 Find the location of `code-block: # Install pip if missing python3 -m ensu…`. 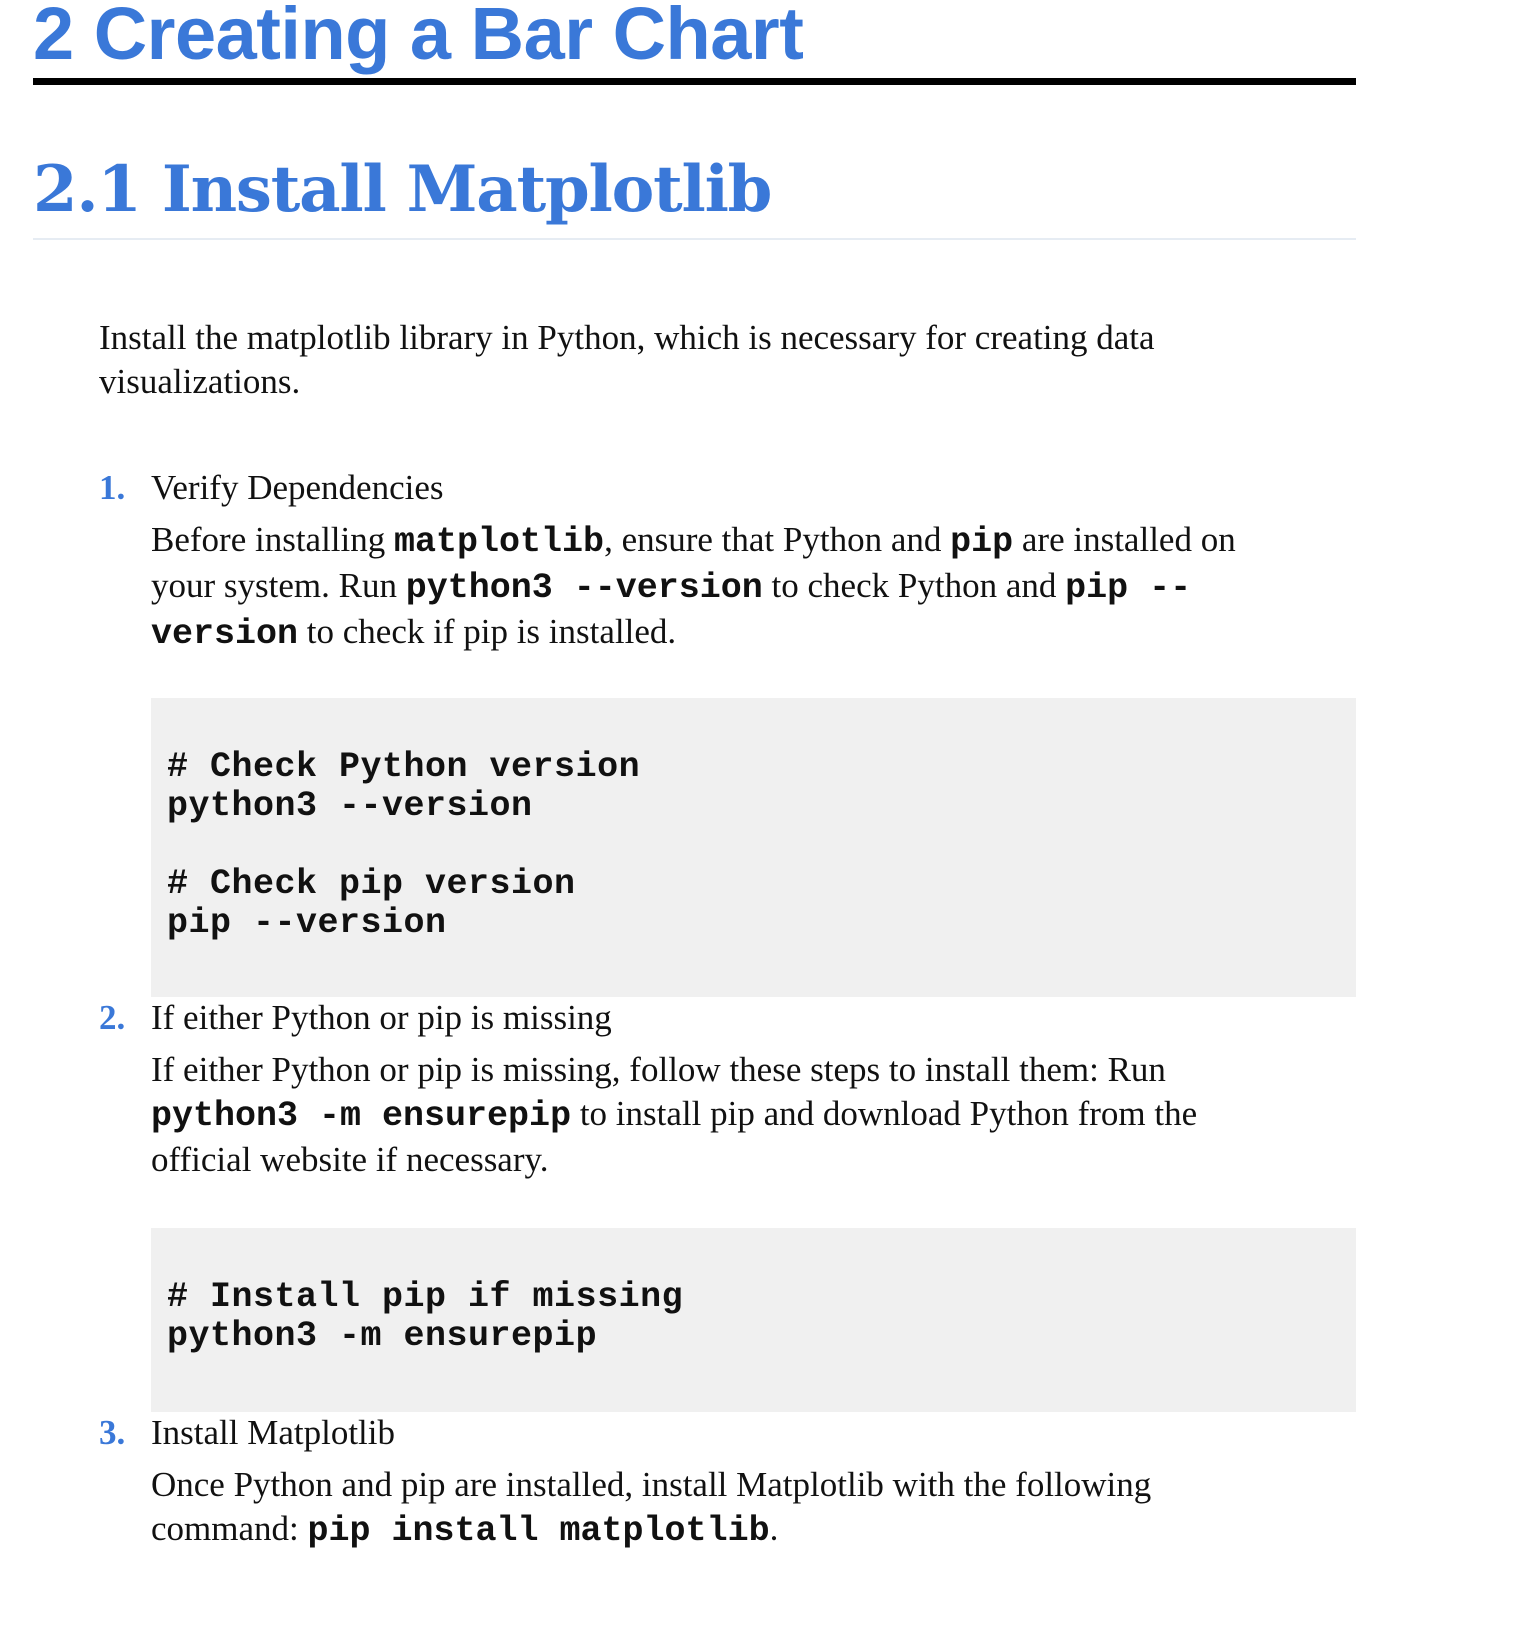

code-block: # Install pip if missing python3 -m ensu… is located at coordinates (753, 1320).